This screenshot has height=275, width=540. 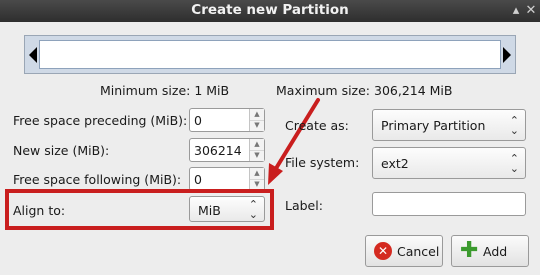 I want to click on create-as-combo: Primary Partition ⌃ ⌄, so click(x=449, y=125).